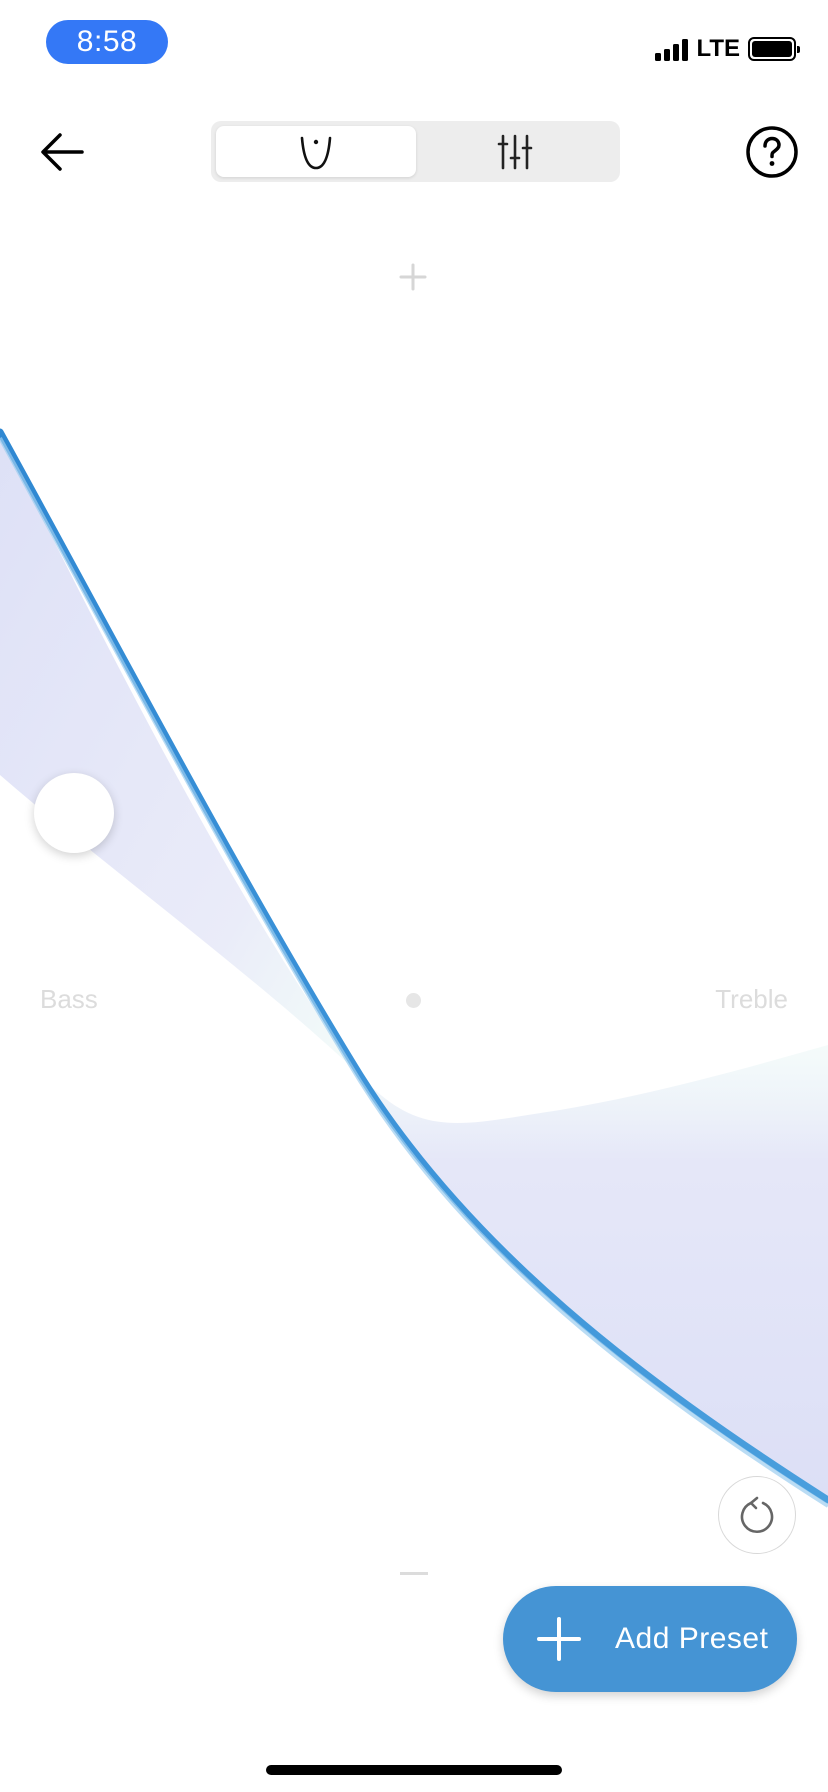  I want to click on reset-icon, so click(757, 1515).